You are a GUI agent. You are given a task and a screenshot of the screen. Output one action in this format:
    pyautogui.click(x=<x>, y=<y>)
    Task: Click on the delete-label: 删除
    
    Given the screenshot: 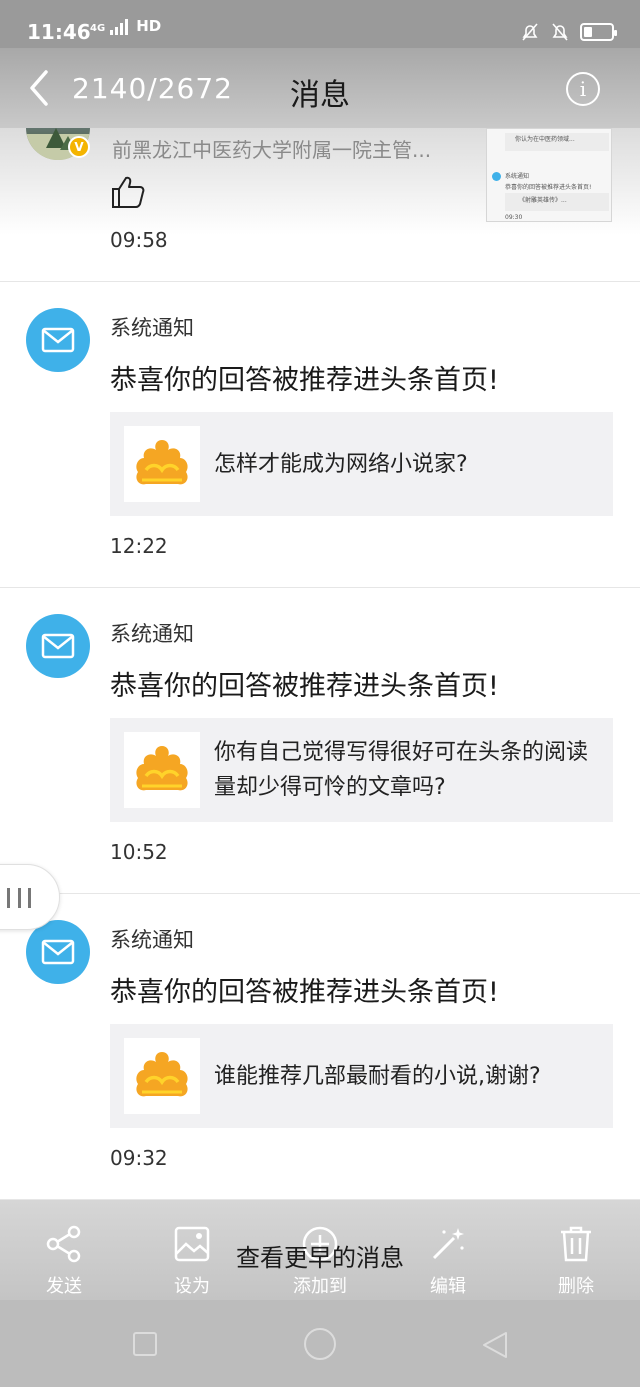 What is the action you would take?
    pyautogui.click(x=576, y=1286)
    